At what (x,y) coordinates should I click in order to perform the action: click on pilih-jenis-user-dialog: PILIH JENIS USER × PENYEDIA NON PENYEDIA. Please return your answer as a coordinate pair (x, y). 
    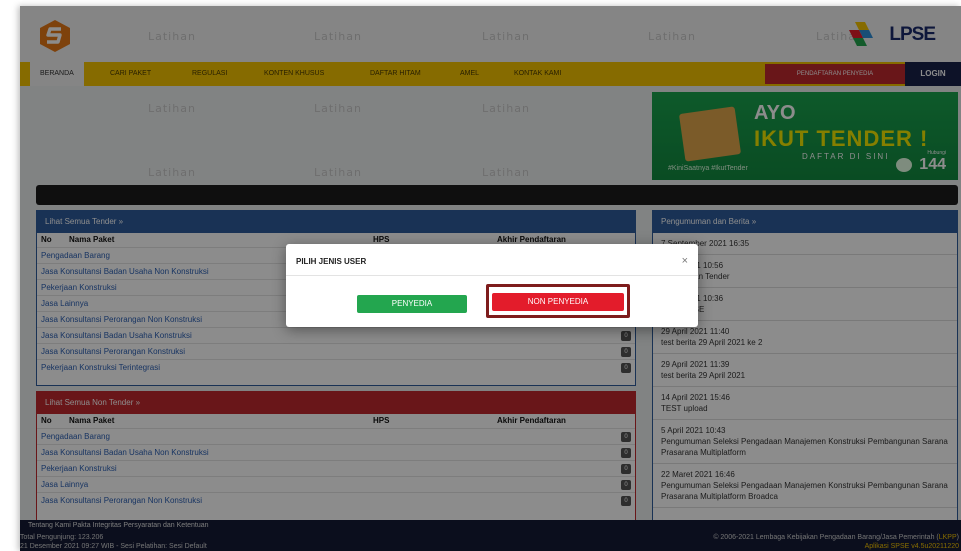
    Looking at the image, I should click on (492, 285).